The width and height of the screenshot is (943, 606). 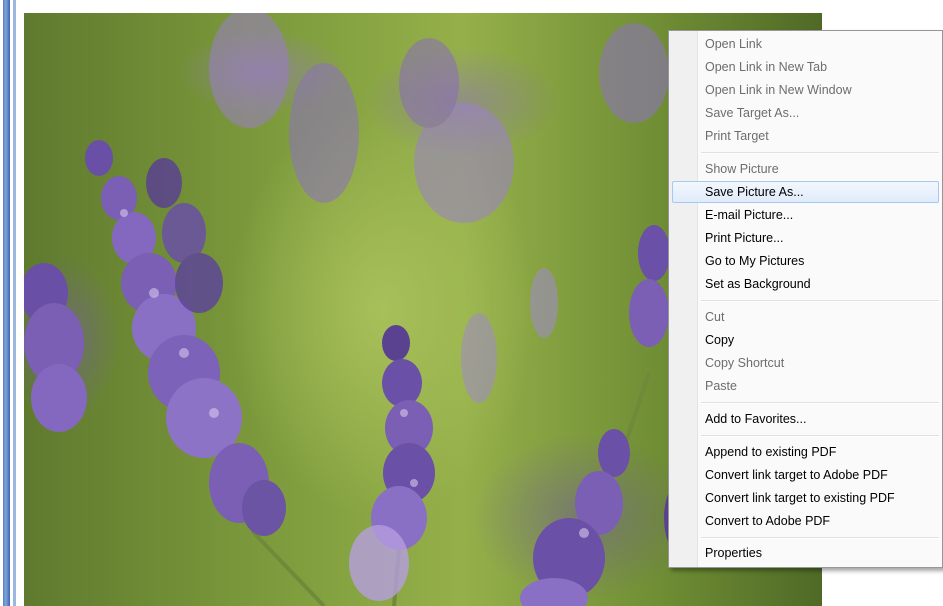 I want to click on menu-item-copy: Copy, so click(x=805, y=340).